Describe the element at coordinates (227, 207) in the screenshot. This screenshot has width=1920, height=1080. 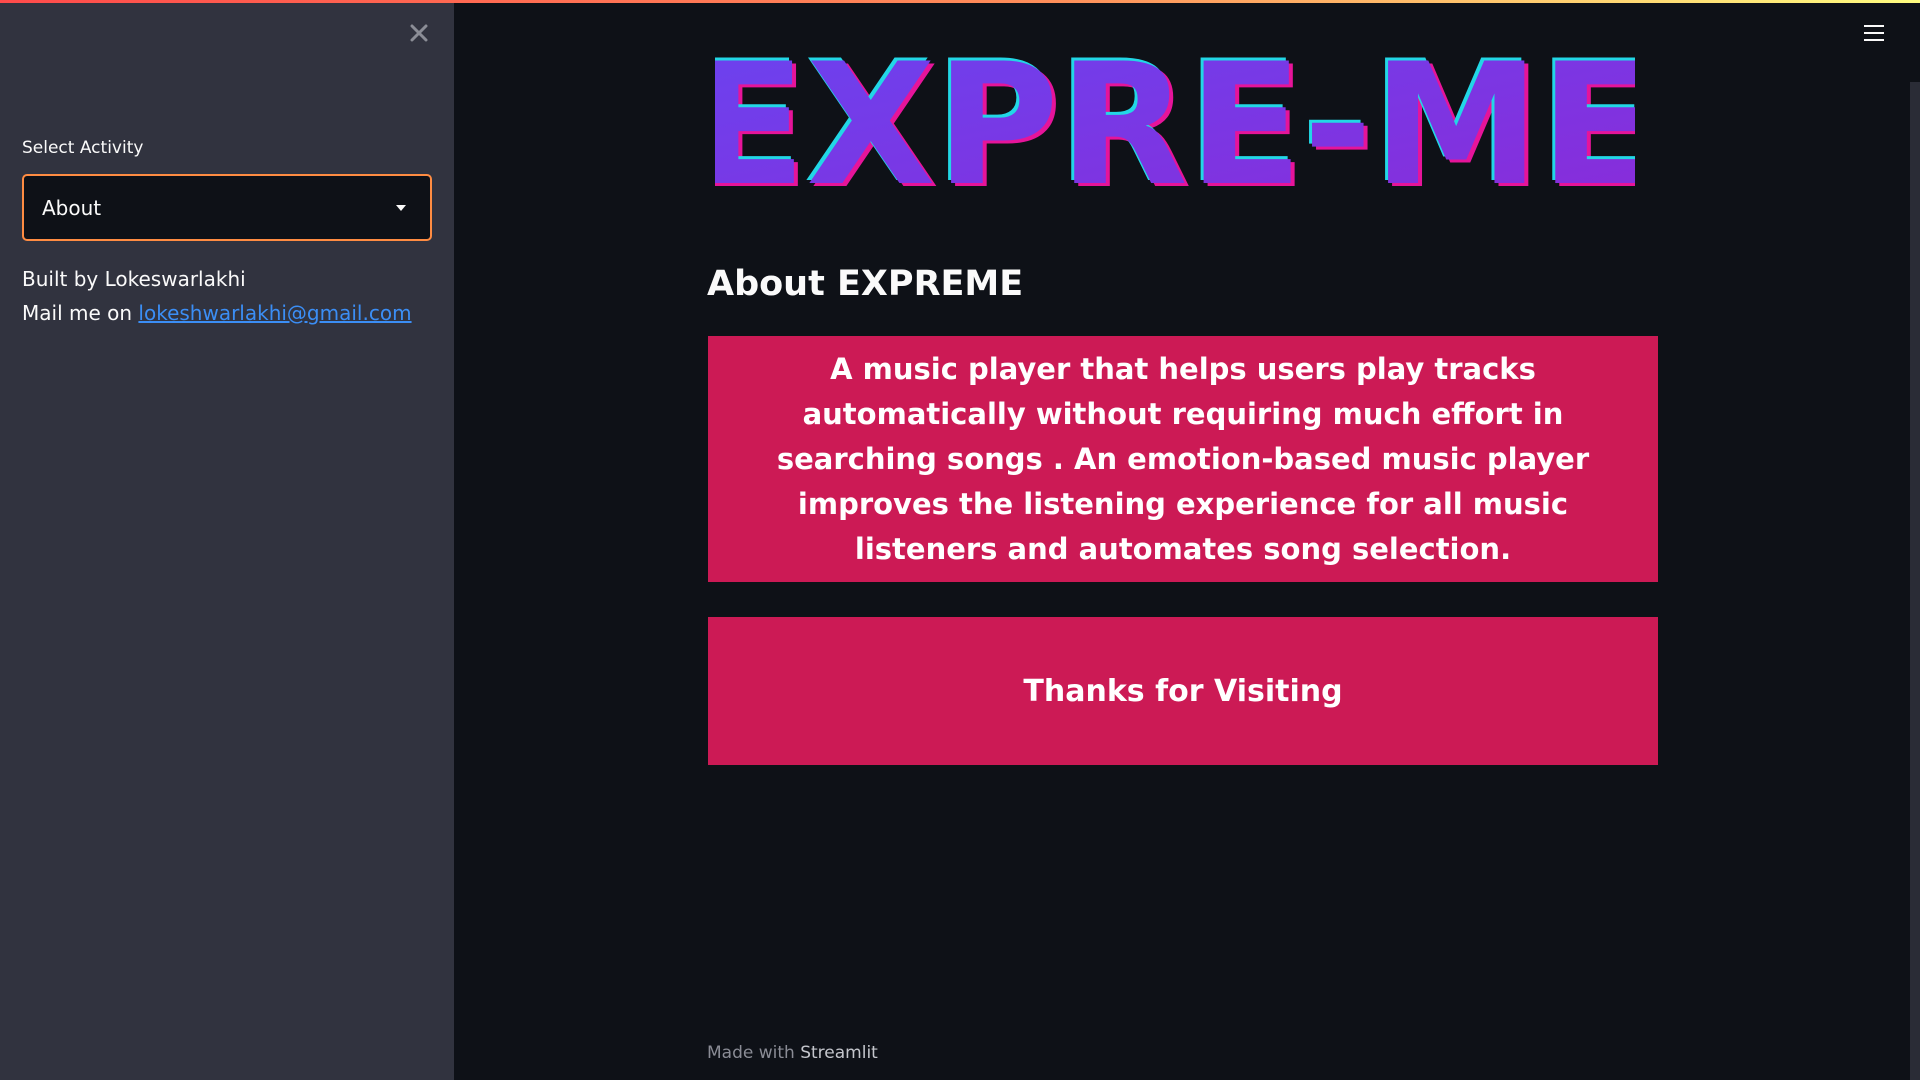
I see `activity-select: About` at that location.